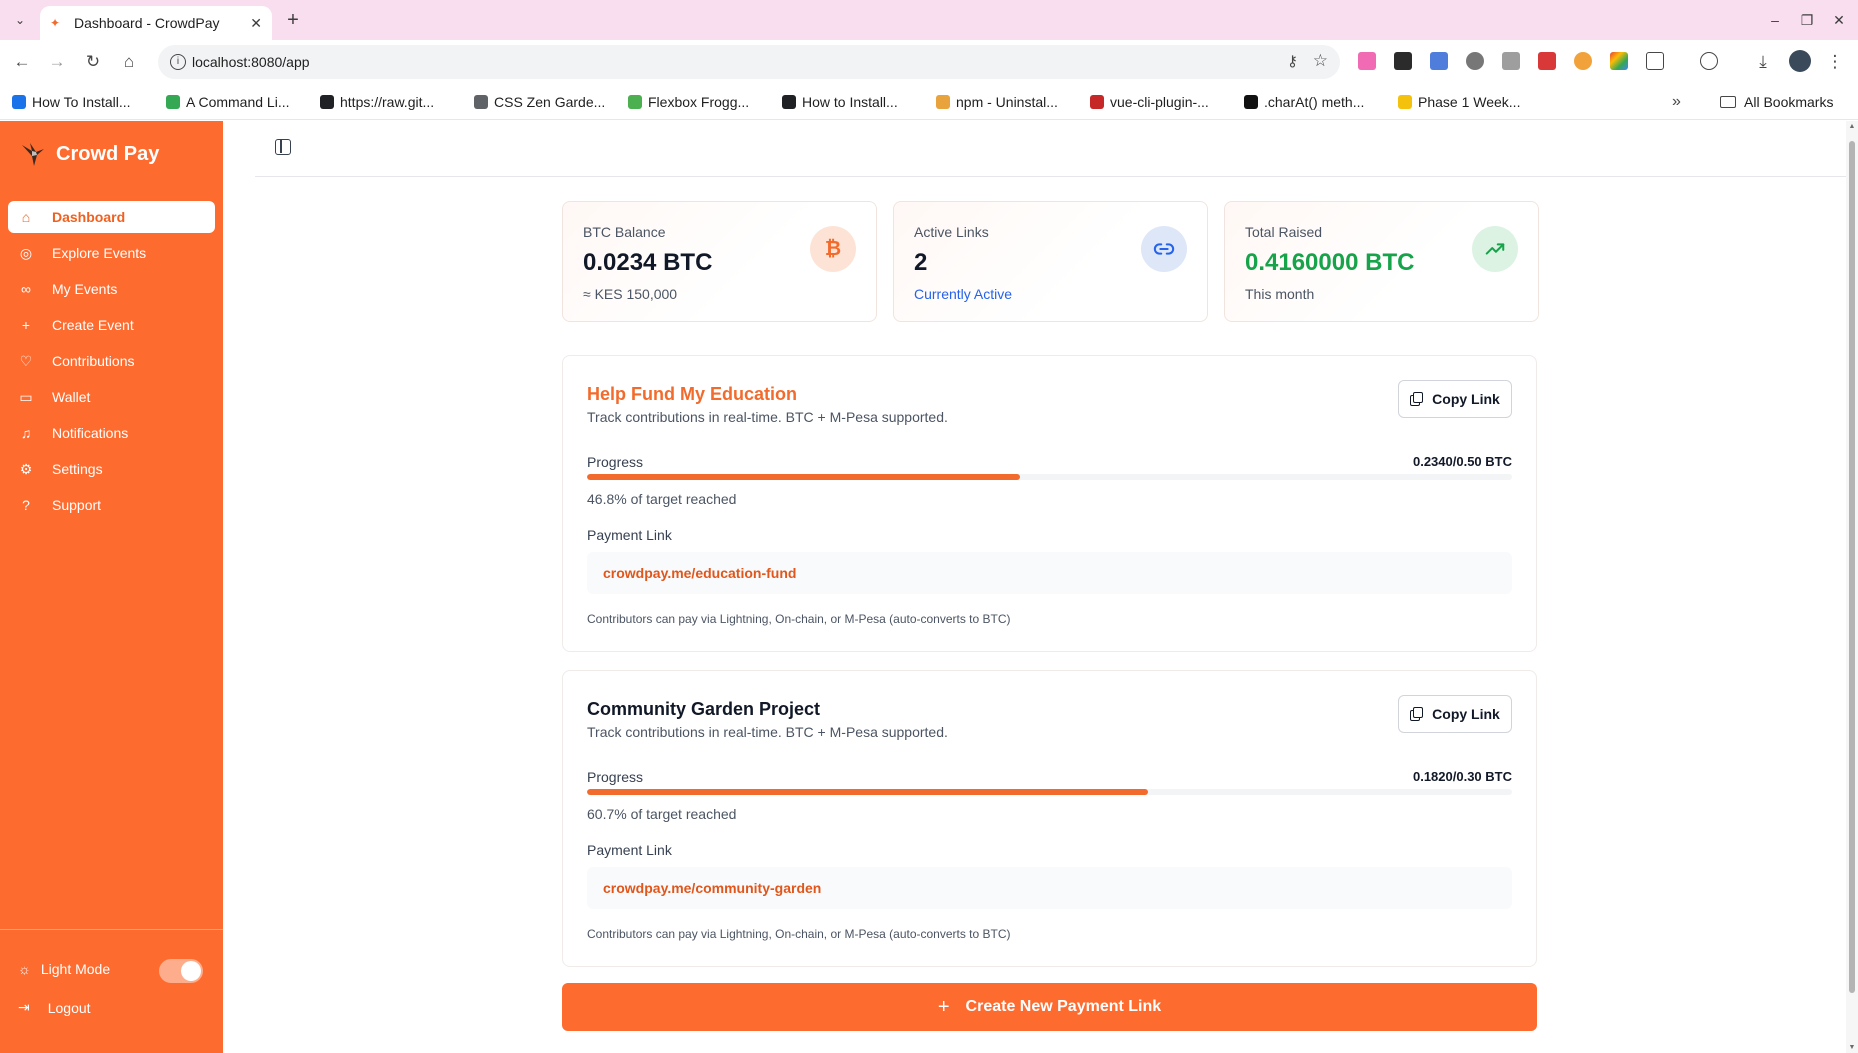 This screenshot has width=1858, height=1053. Describe the element at coordinates (704, 709) in the screenshot. I see `event-title: Community Garden Project` at that location.